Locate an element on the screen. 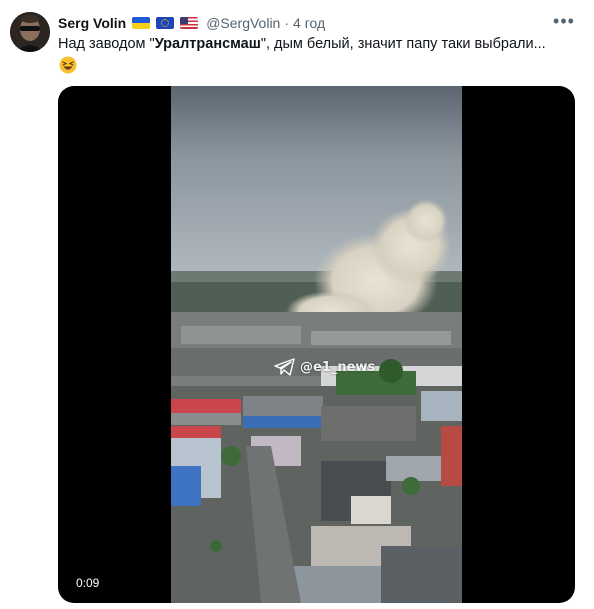 This screenshot has width=594, height=609. more-horizontal-icon: ••• is located at coordinates (564, 22).